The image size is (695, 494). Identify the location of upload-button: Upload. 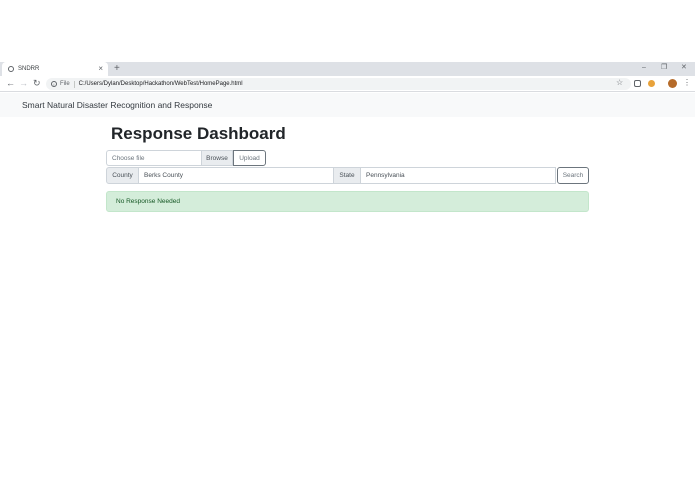
(249, 158).